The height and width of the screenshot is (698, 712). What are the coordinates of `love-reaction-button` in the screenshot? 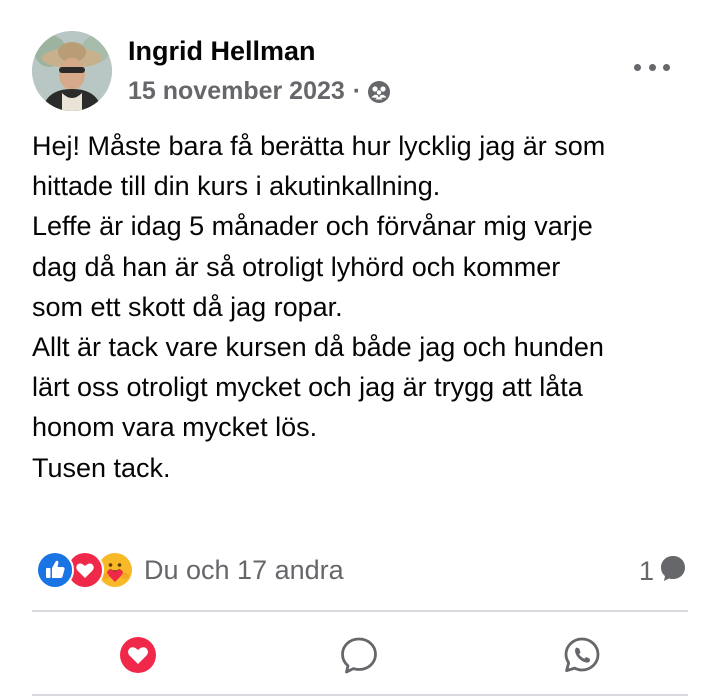 It's located at (138, 655).